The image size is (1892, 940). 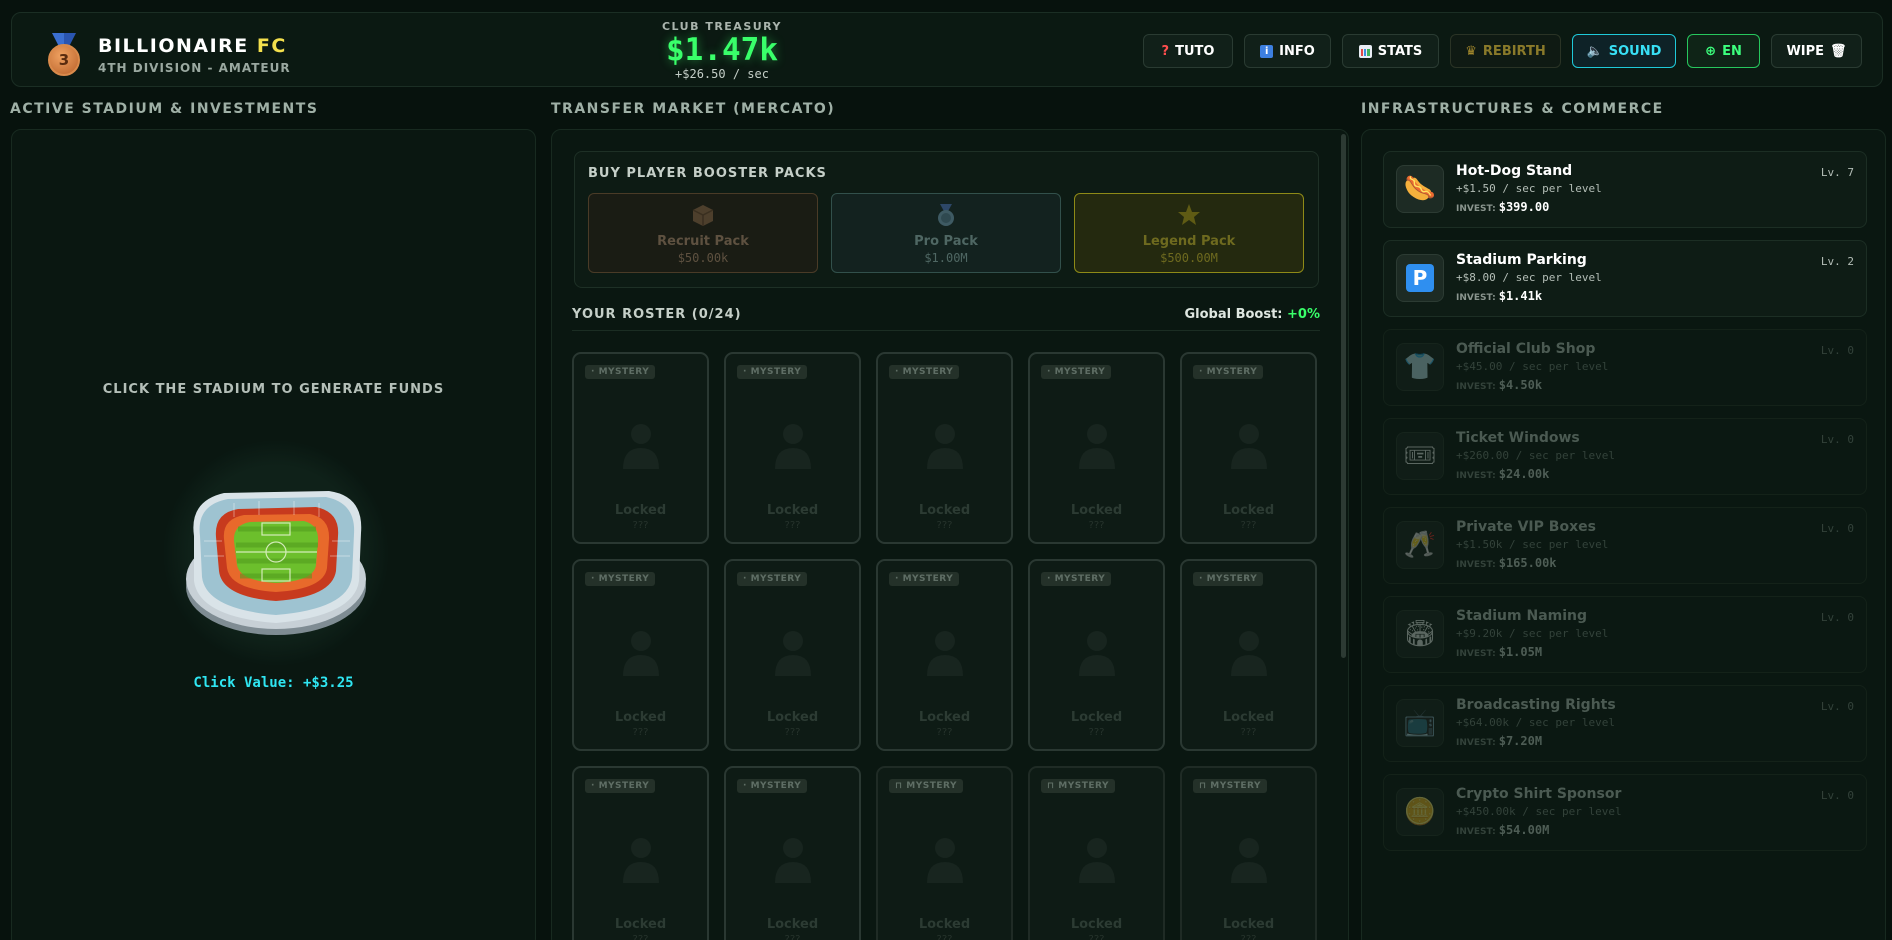 I want to click on rebirth-button: ♛ REBIRTH, so click(x=1505, y=51).